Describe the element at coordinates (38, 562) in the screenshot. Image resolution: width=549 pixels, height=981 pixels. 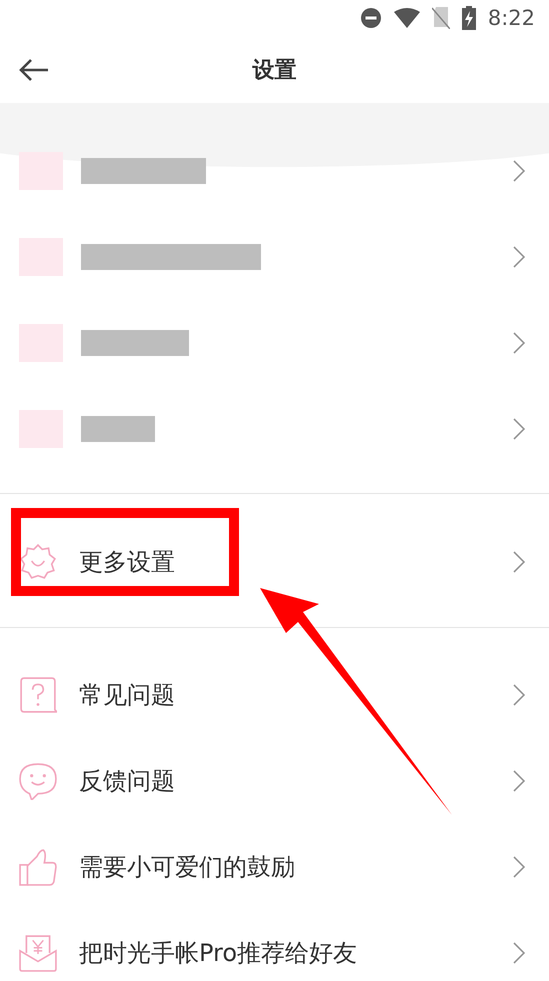
I see `gear-icon` at that location.